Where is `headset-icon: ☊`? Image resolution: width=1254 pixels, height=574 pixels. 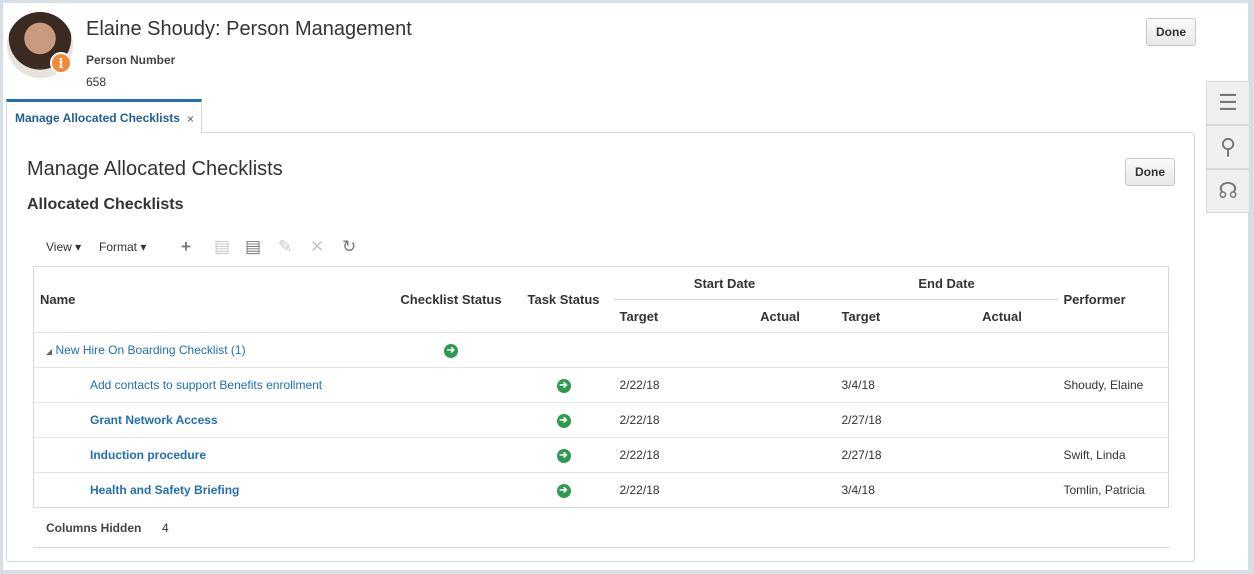 headset-icon: ☊ is located at coordinates (1228, 191).